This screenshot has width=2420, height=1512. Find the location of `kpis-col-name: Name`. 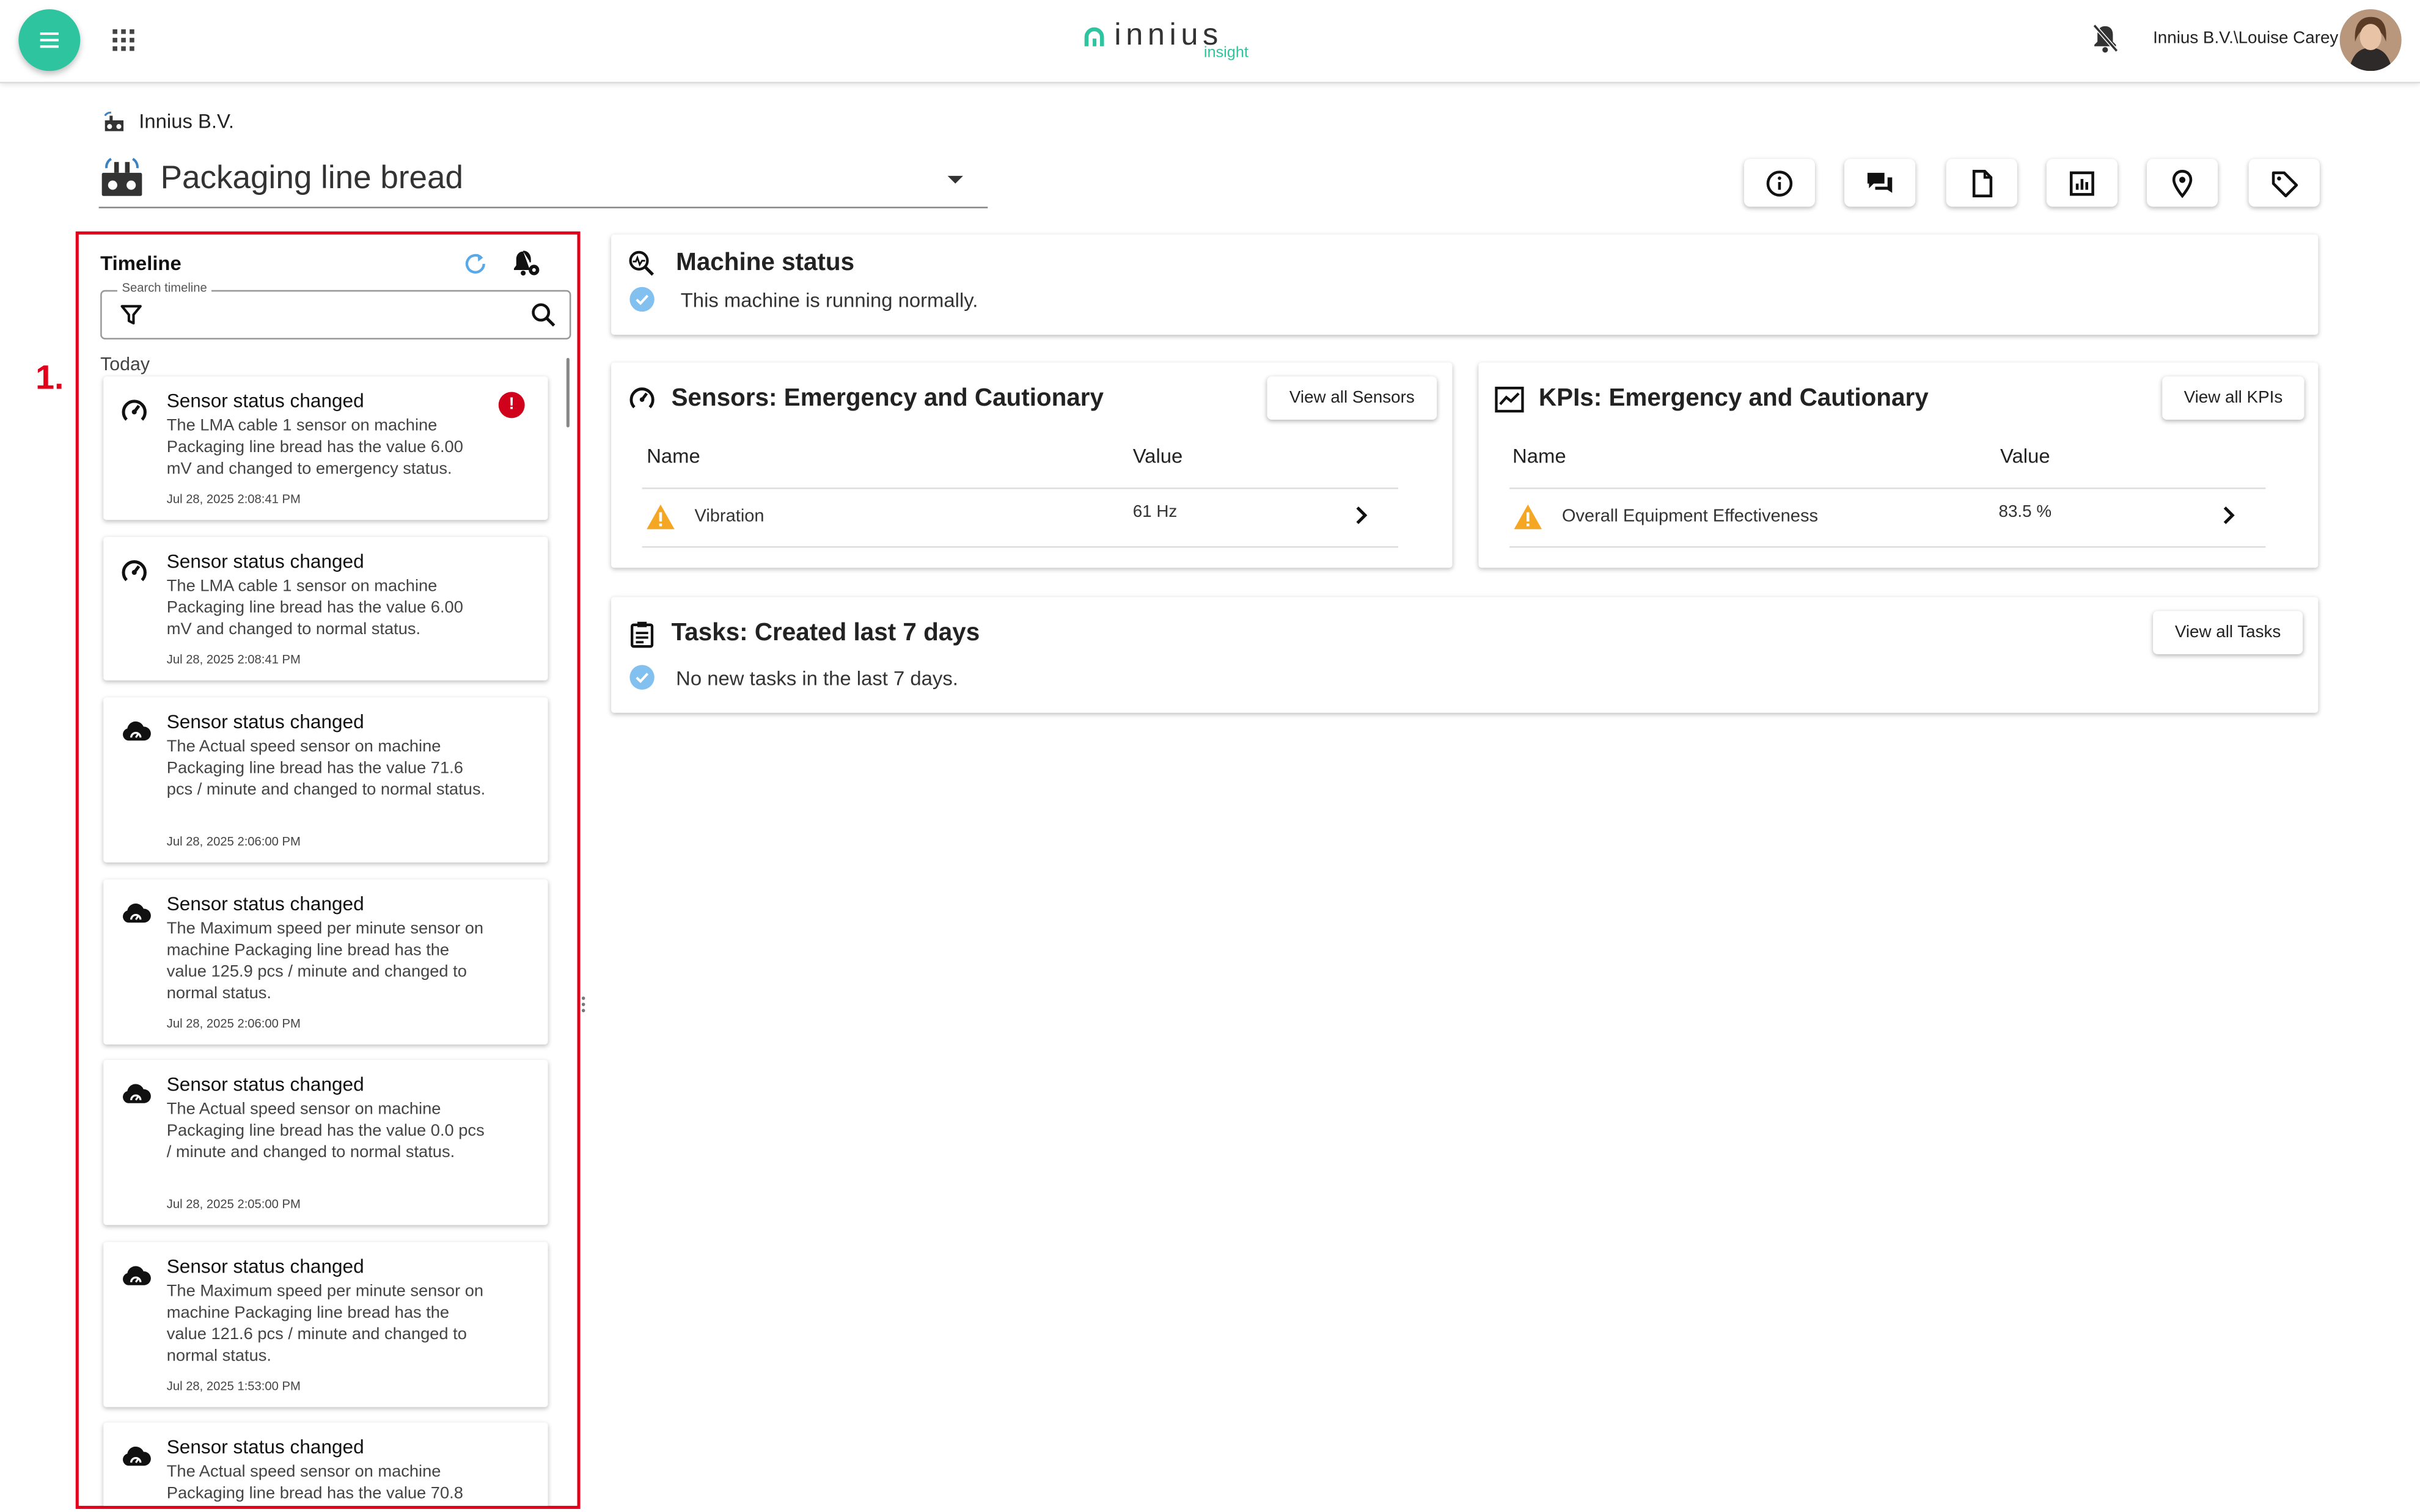

kpis-col-name: Name is located at coordinates (1539, 456).